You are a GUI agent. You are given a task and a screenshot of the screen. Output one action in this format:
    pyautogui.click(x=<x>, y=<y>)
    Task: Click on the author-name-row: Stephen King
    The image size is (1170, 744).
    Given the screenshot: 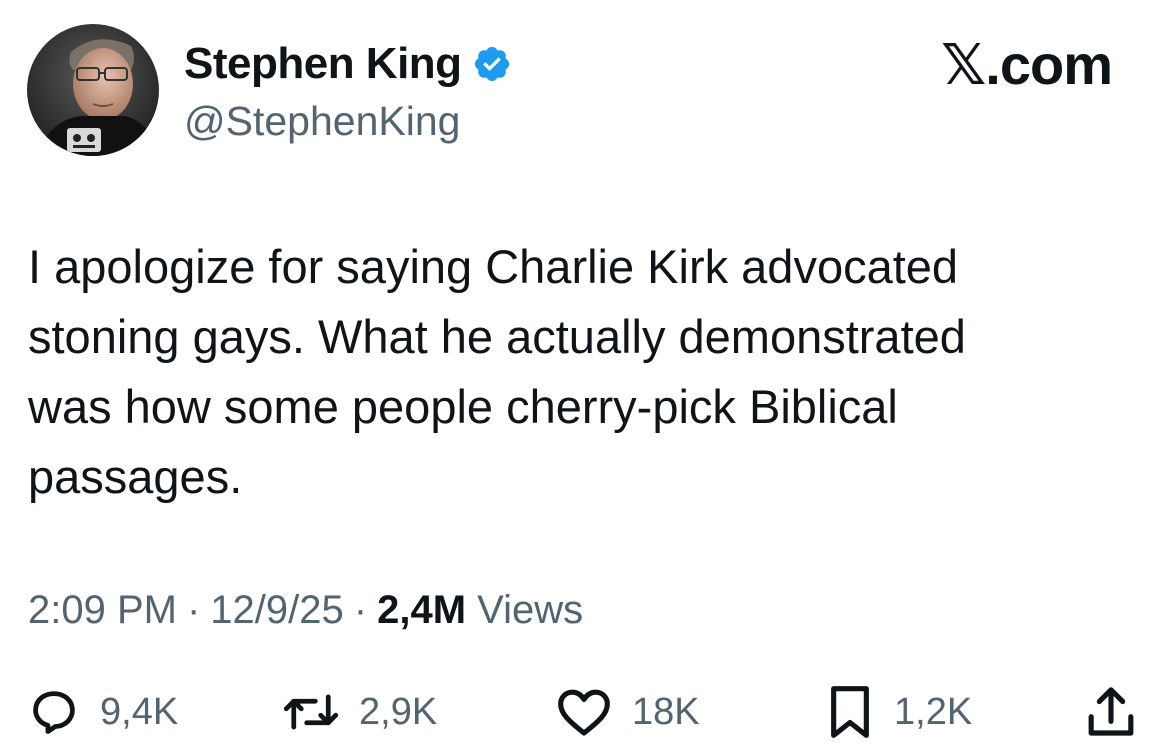 What is the action you would take?
    pyautogui.click(x=348, y=64)
    